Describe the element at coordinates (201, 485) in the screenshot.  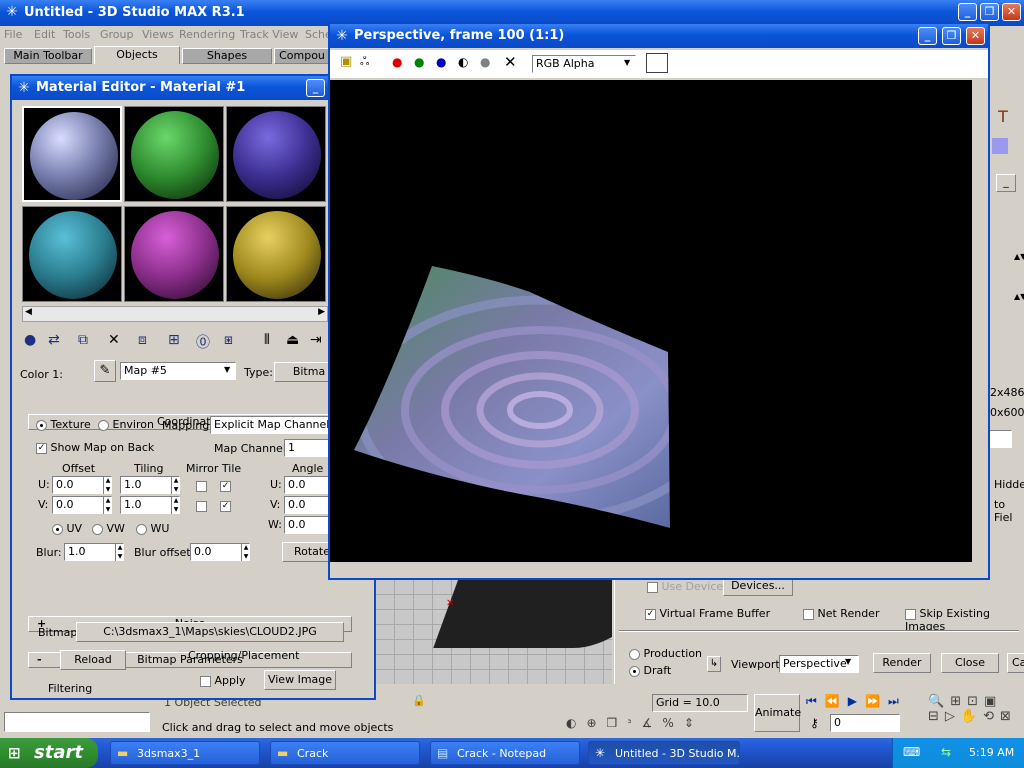
I see `u-mirror-checkbox` at that location.